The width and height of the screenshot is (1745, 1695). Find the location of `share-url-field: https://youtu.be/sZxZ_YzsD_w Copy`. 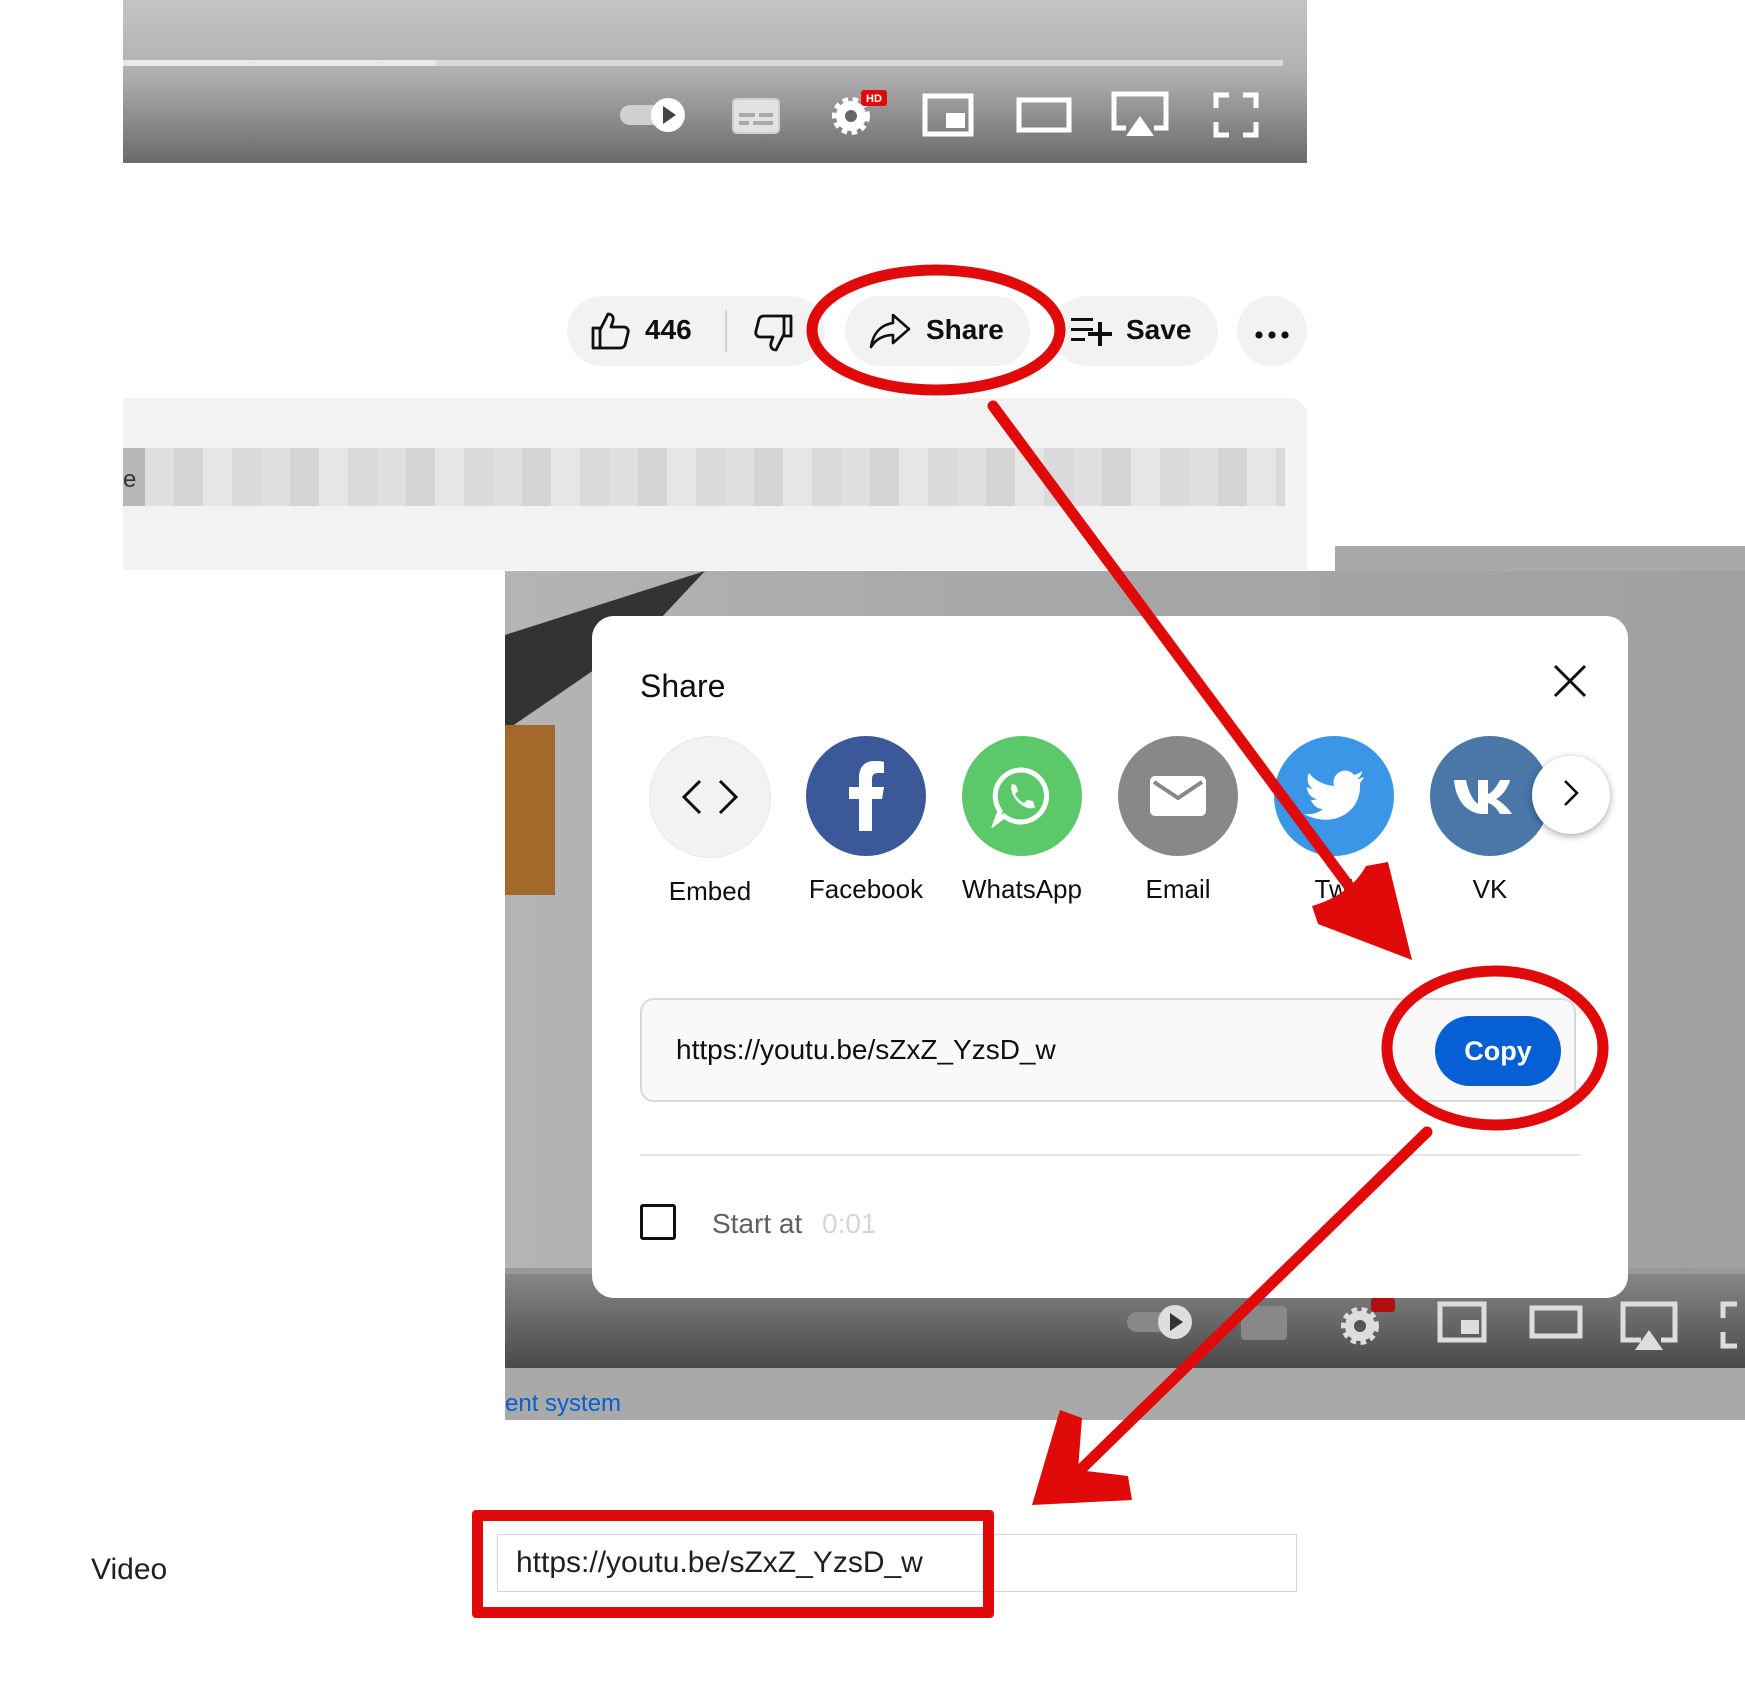

share-url-field: https://youtu.be/sZxZ_YzsD_w Copy is located at coordinates (1108, 1050).